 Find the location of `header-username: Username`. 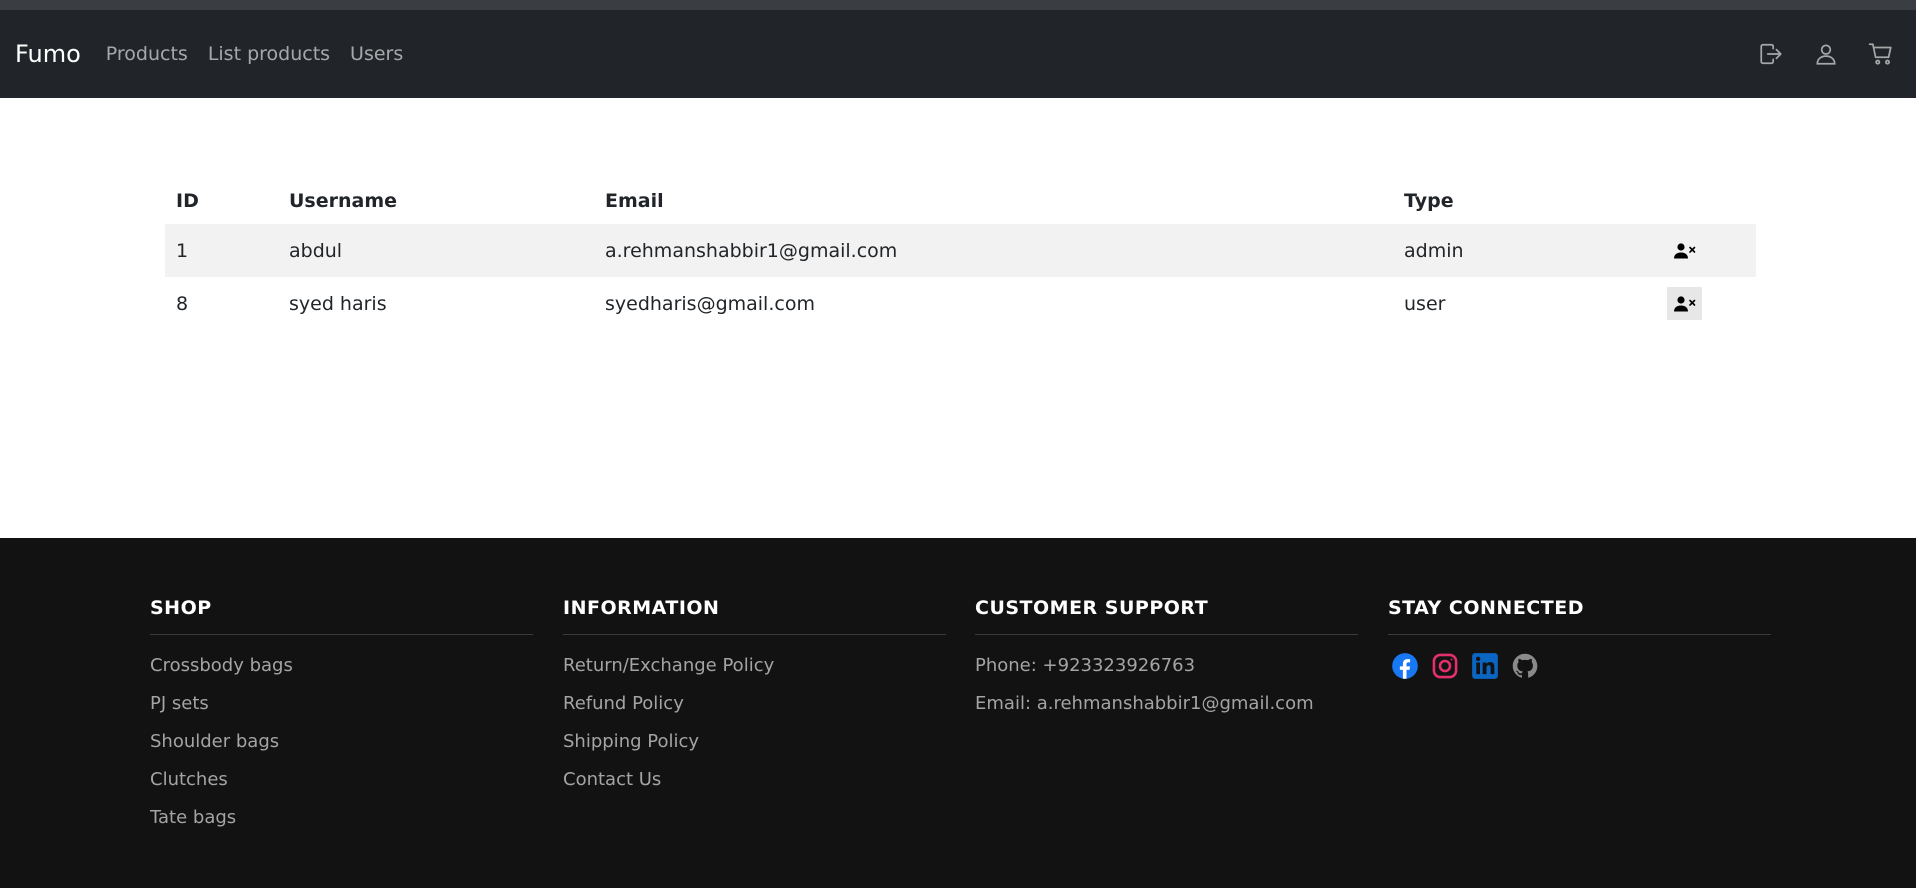

header-username: Username is located at coordinates (343, 201).